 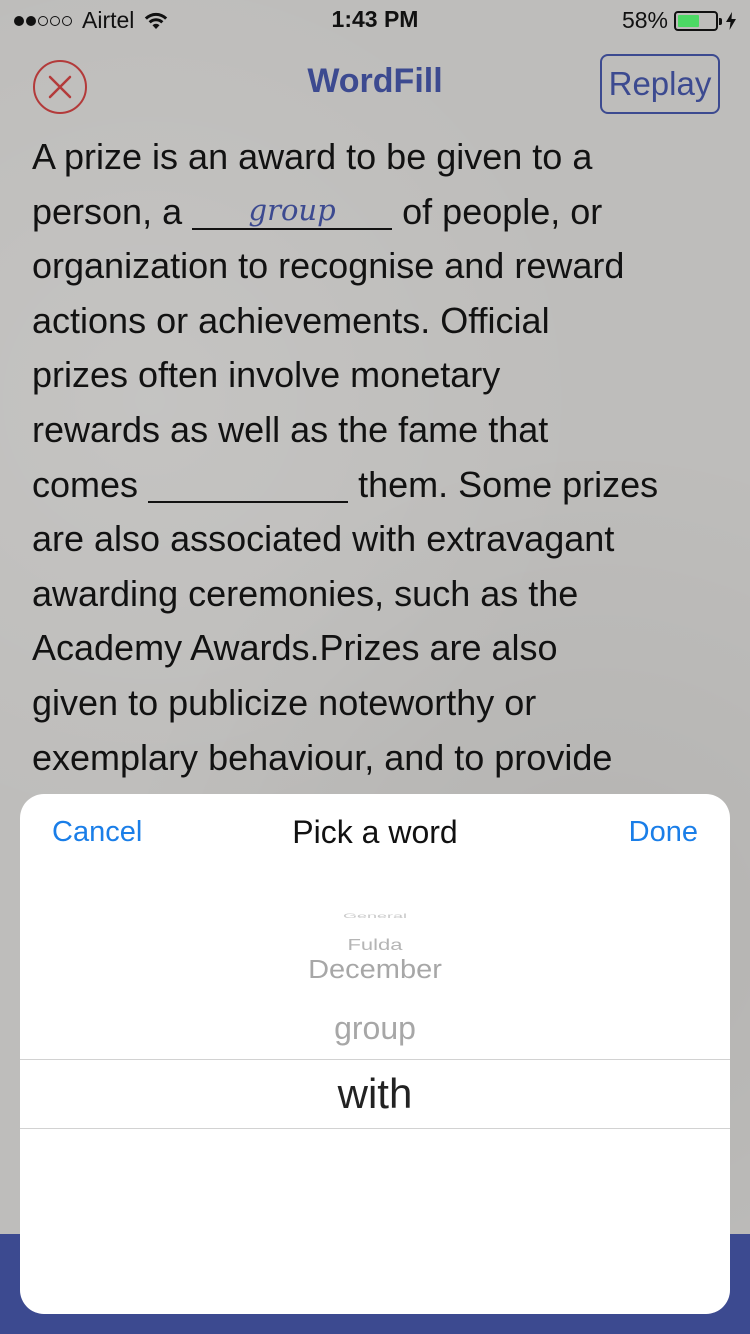 I want to click on passage-line: person, a group of people, or, so click(x=382, y=212).